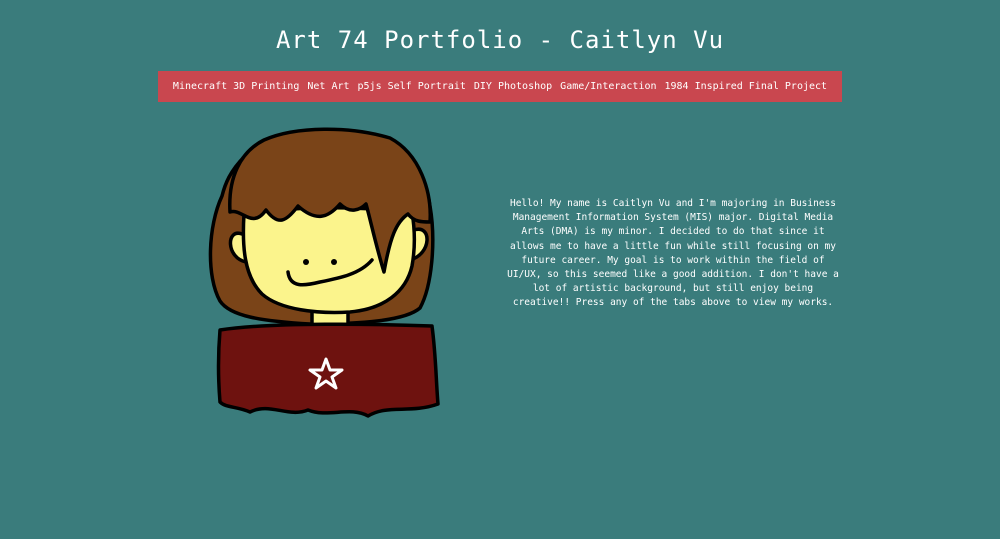  I want to click on nav-link-net-art: Net Art, so click(328, 86).